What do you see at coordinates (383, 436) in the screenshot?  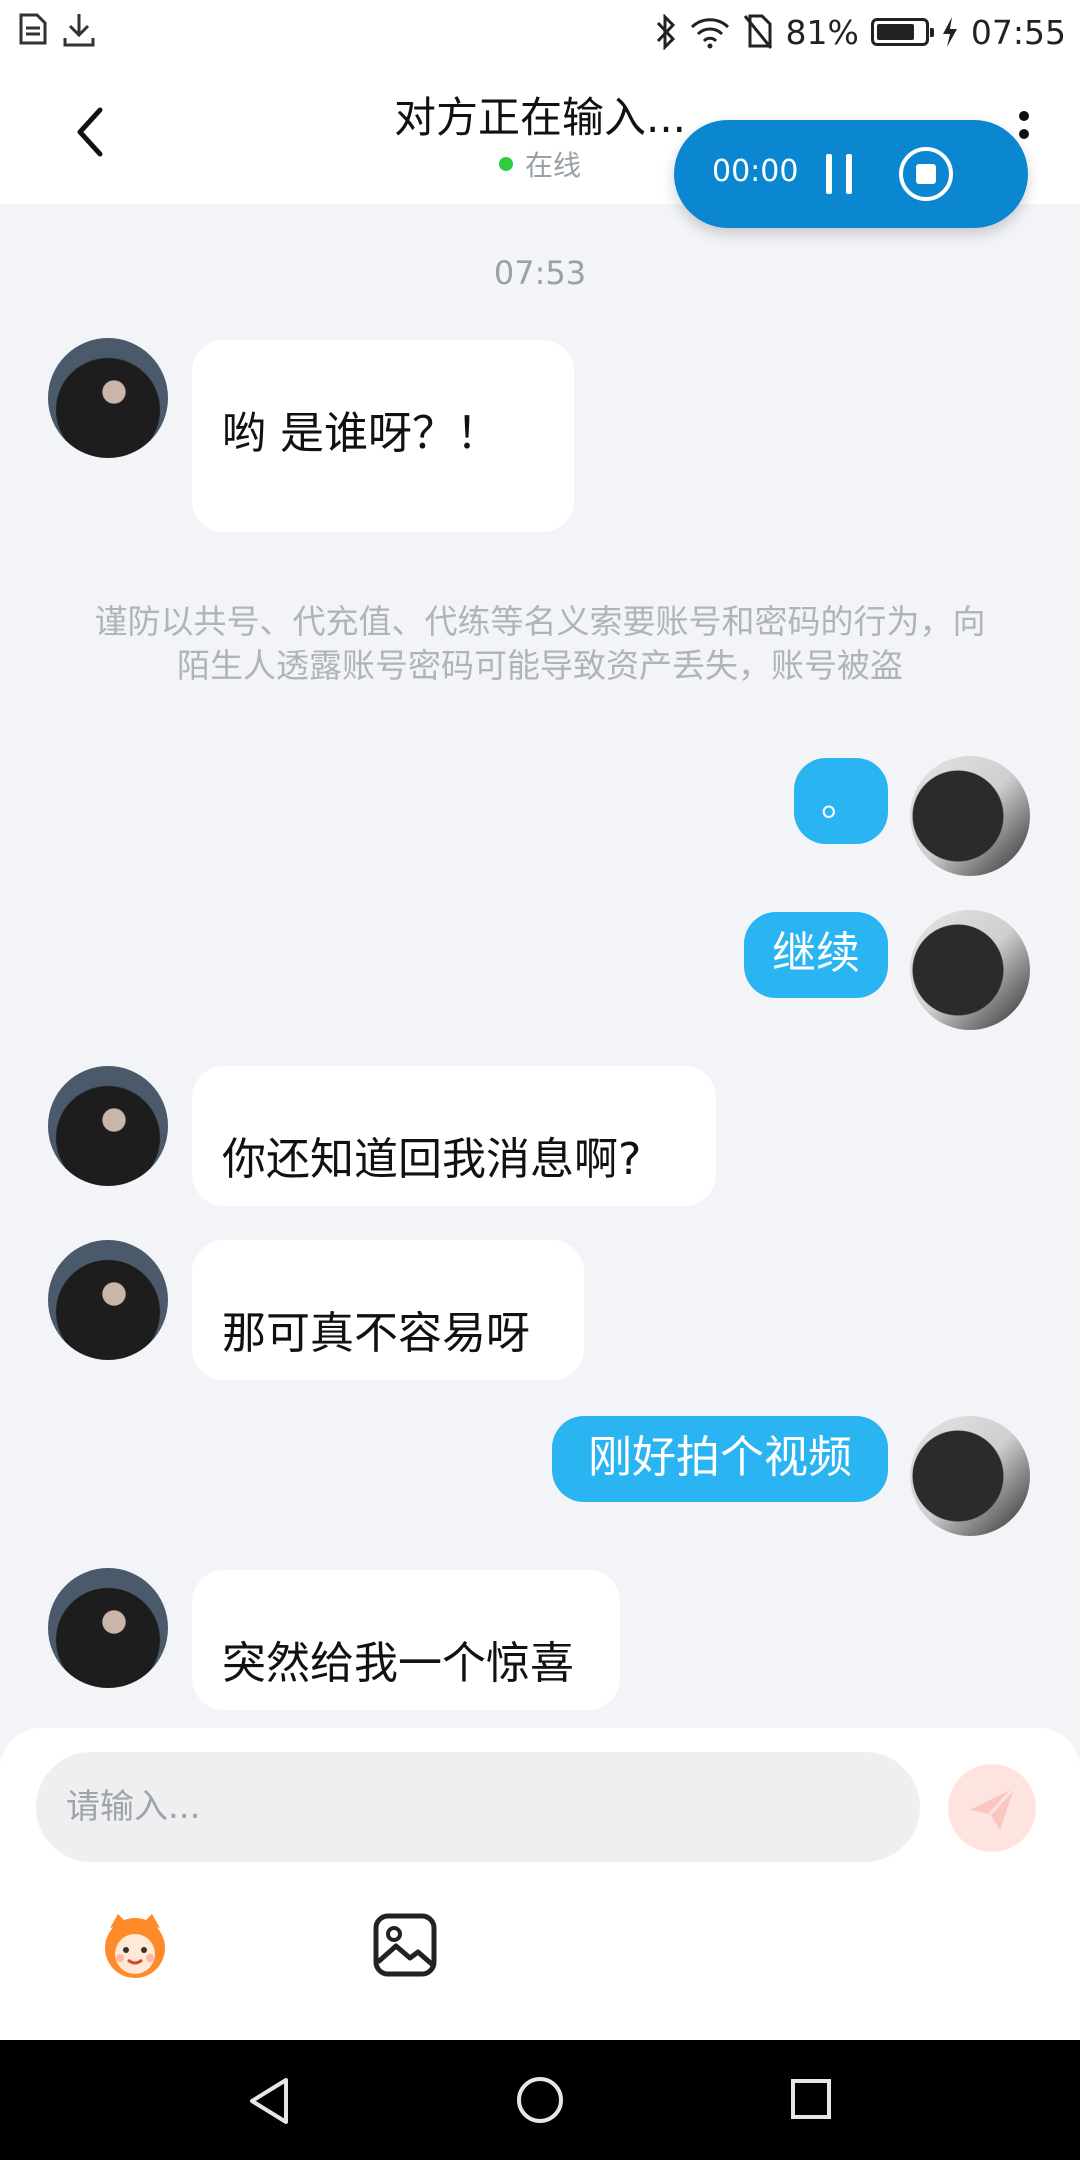 I see `incoming-message: 哟 是谁呀？！` at bounding box center [383, 436].